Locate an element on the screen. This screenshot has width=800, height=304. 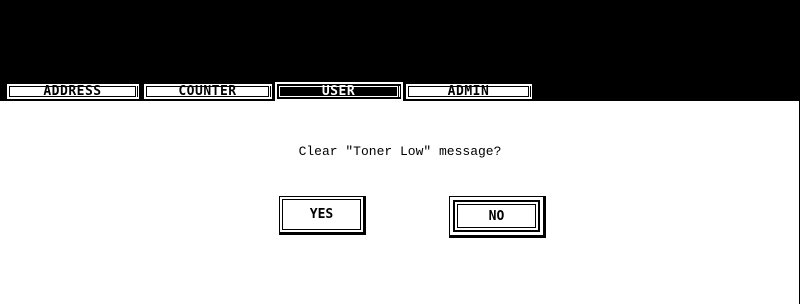
confirm-message: Clear "Toner Low" message? is located at coordinates (400, 151).